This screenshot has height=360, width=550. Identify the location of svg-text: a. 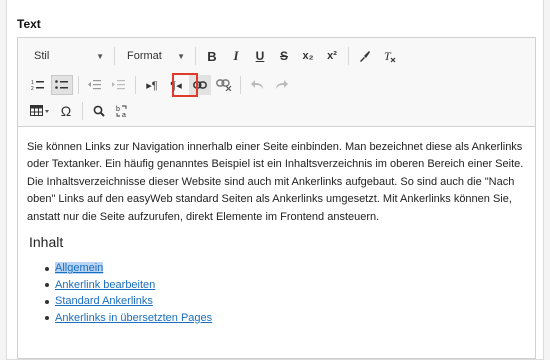
(124, 115).